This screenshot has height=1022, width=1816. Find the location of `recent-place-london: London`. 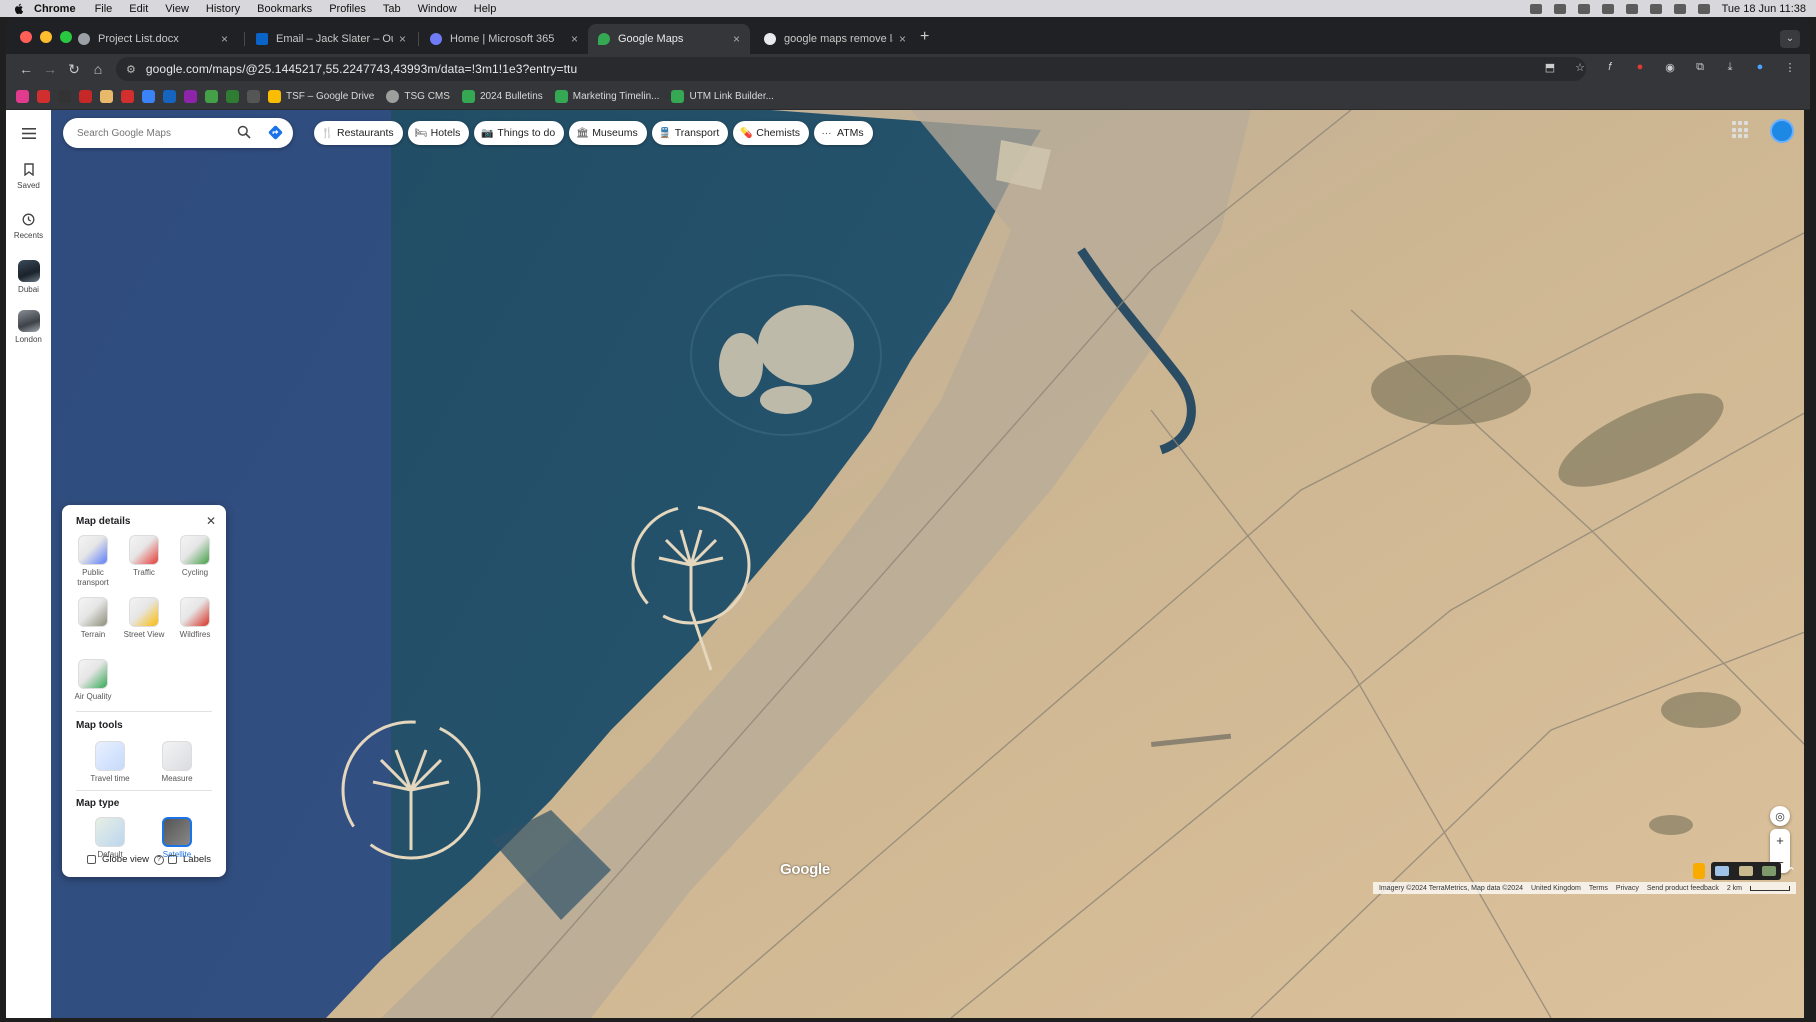

recent-place-london: London is located at coordinates (28, 327).